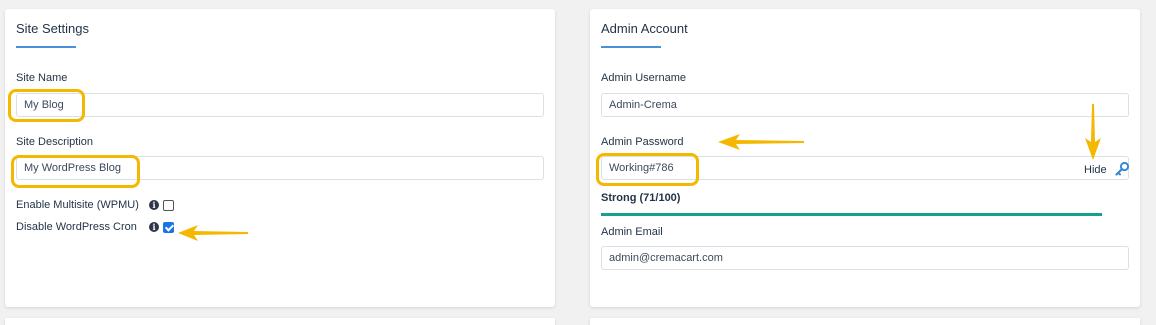 The image size is (1156, 325). What do you see at coordinates (76, 227) in the screenshot?
I see `cron-label: Disable WordPress Cron` at bounding box center [76, 227].